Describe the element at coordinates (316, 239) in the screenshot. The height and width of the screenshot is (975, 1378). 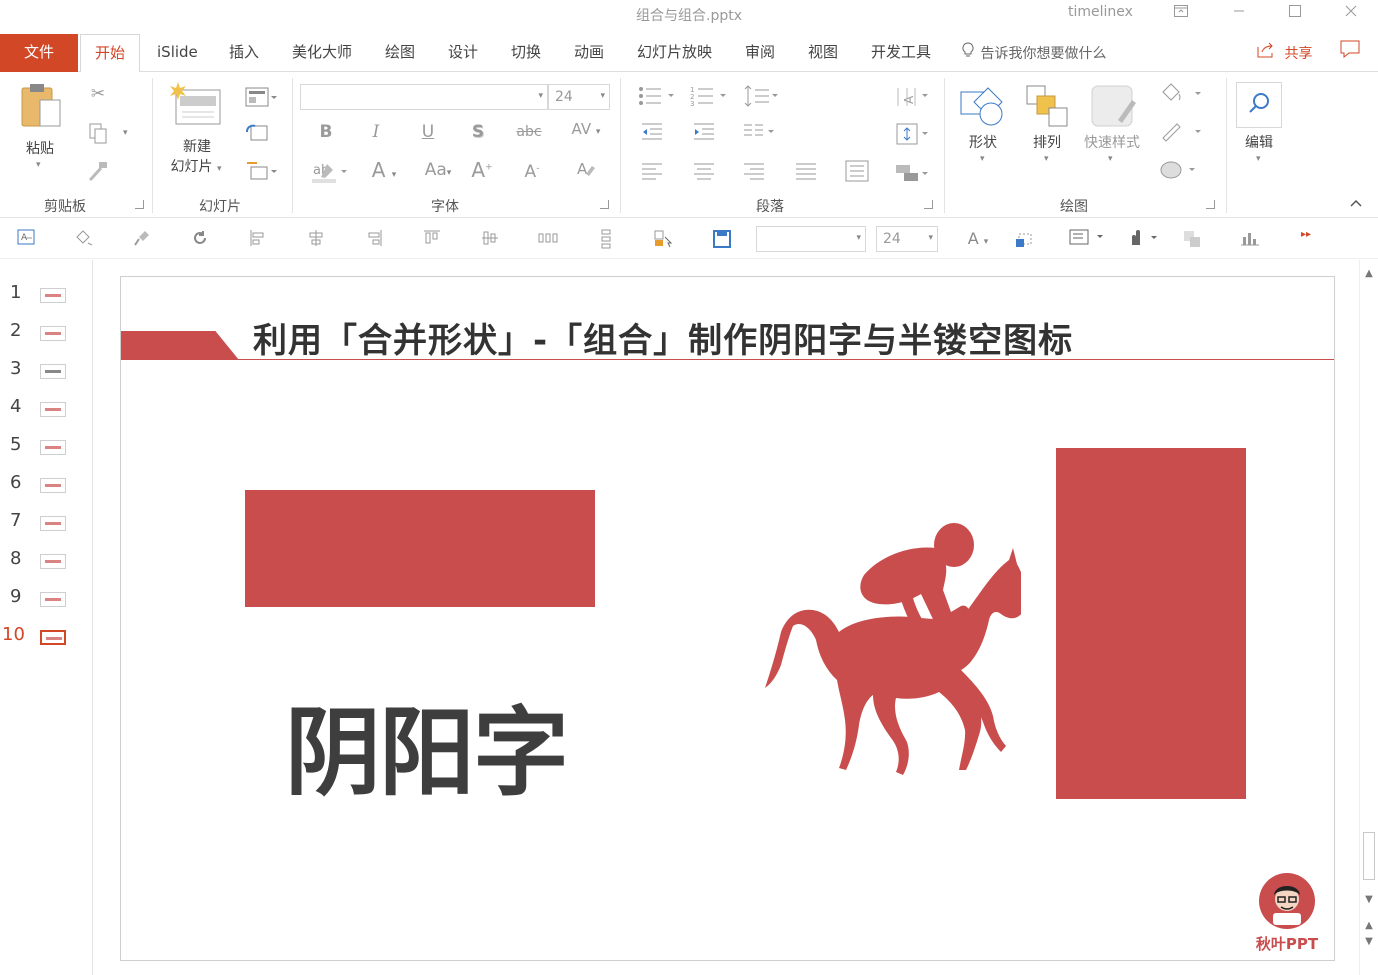
I see `align-center-objects-icon` at that location.